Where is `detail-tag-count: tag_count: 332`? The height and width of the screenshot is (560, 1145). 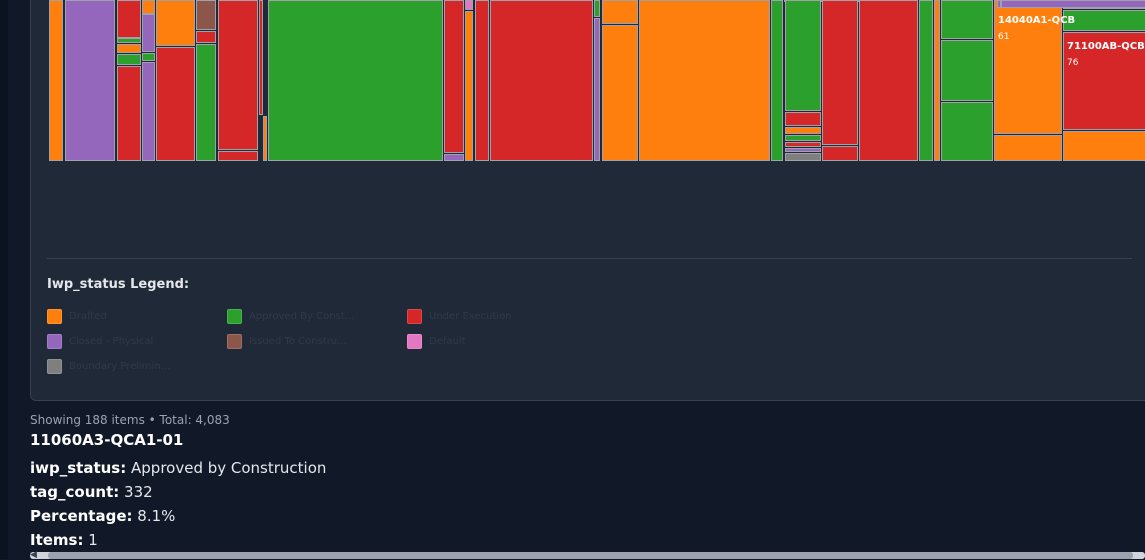
detail-tag-count: tag_count: 332 is located at coordinates (91, 492).